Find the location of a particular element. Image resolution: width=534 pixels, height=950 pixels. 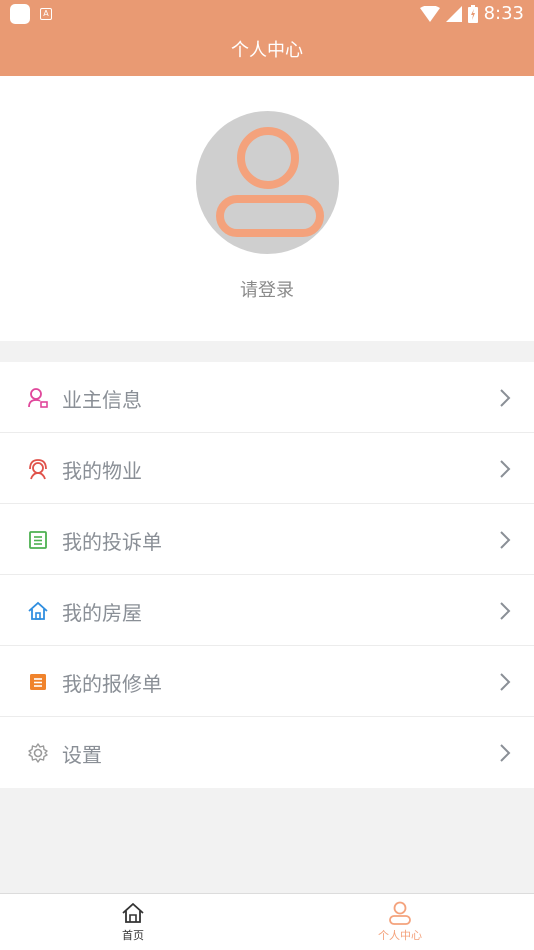

property-service-icon is located at coordinates (38, 469).